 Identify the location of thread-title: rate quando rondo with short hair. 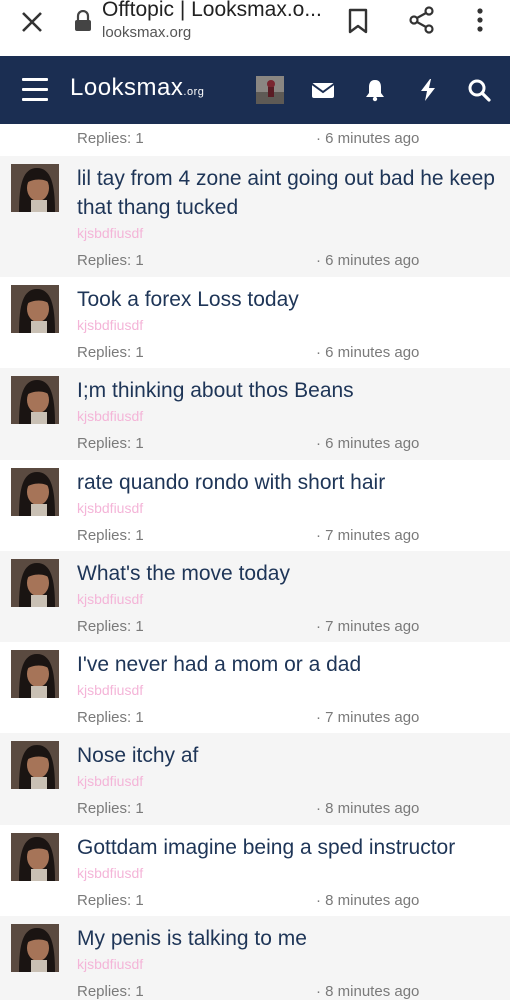
(287, 482).